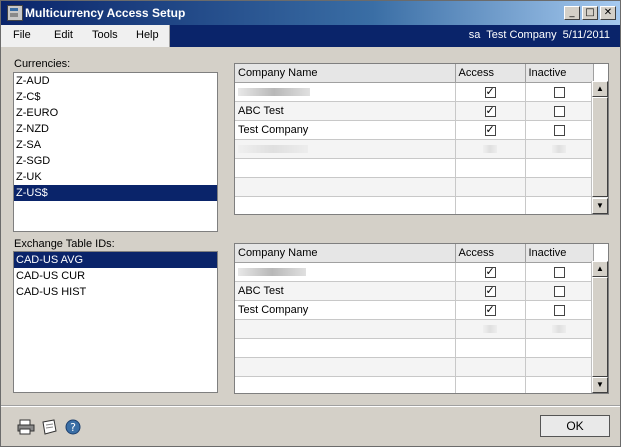 Image resolution: width=621 pixels, height=447 pixels. Describe the element at coordinates (115, 276) in the screenshot. I see `exchange-item: CAD-US CUR` at that location.